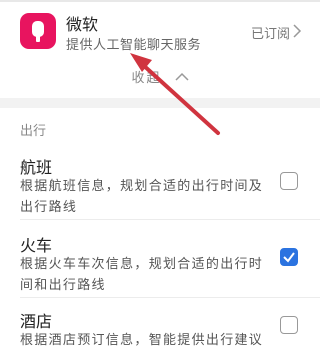 The width and height of the screenshot is (320, 351). What do you see at coordinates (160, 103) in the screenshot?
I see `section-divider` at bounding box center [160, 103].